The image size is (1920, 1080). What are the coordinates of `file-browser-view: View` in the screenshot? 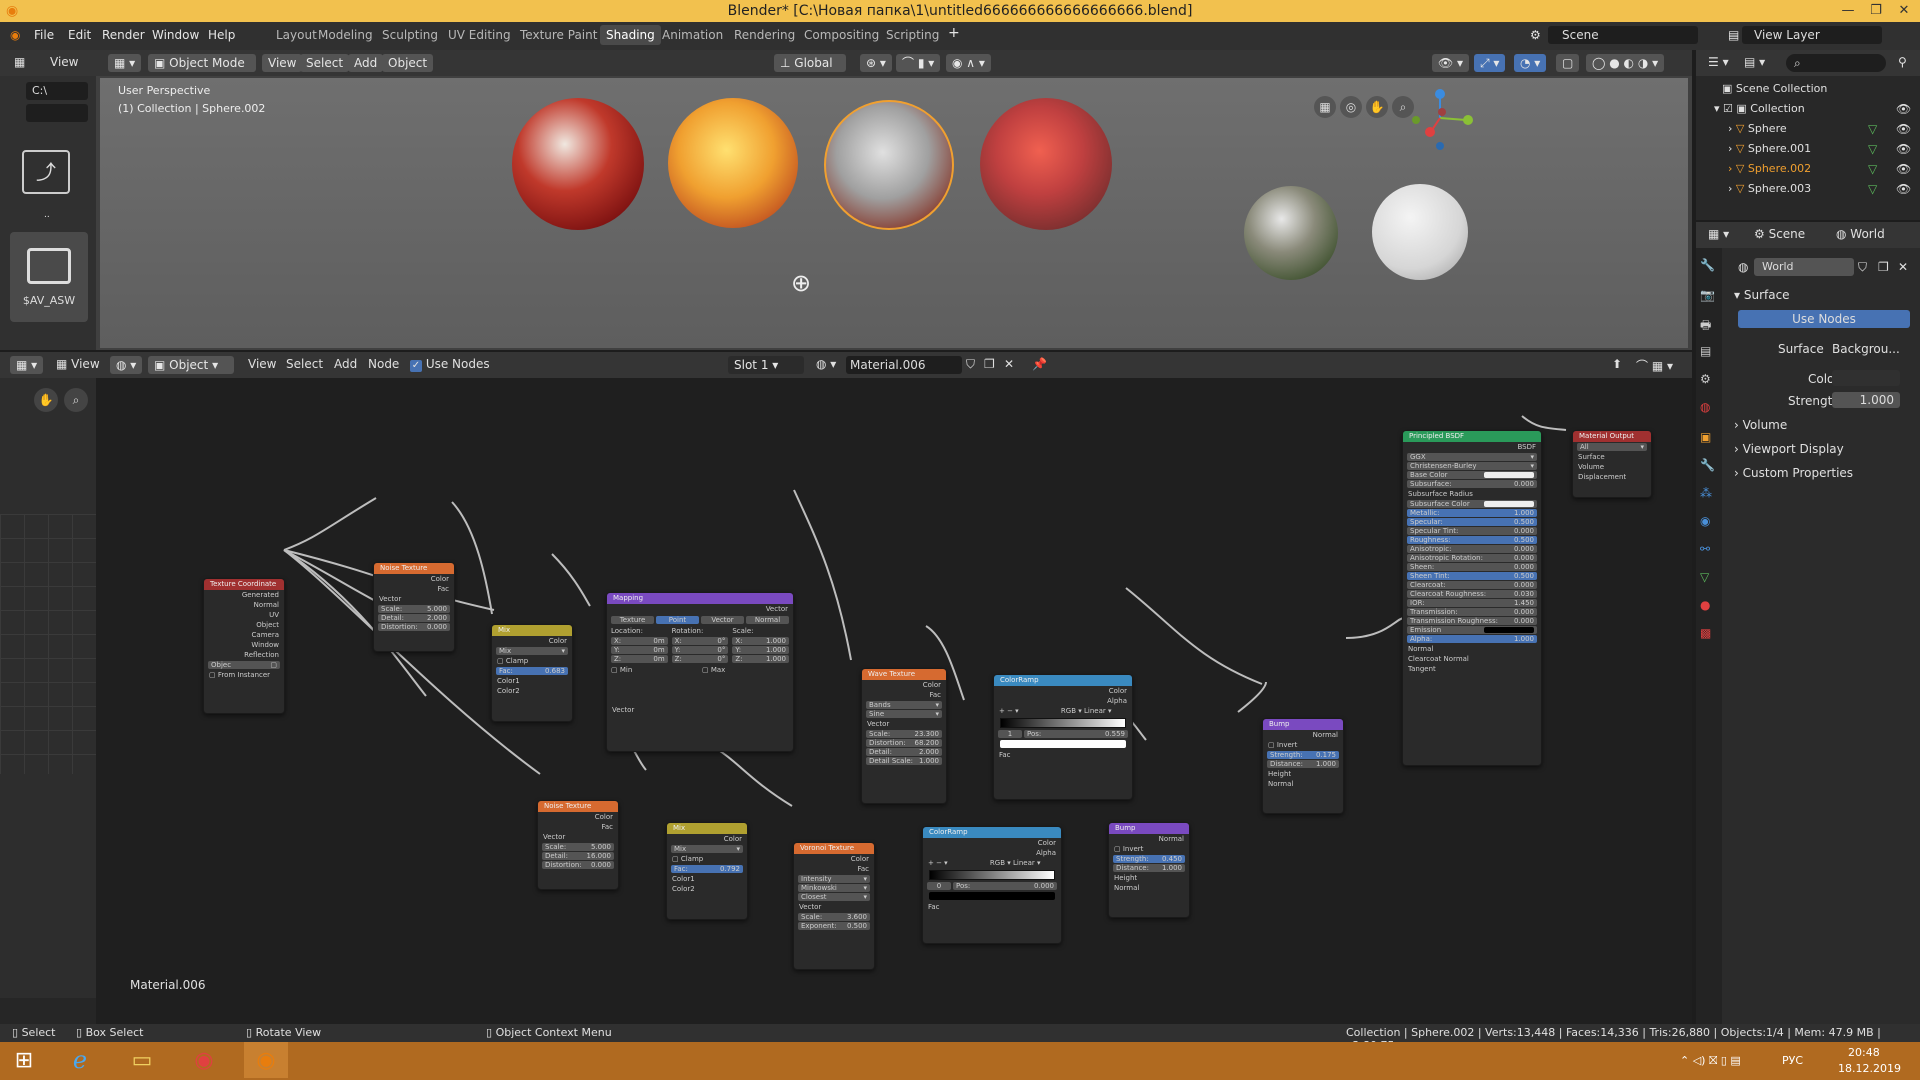 It's located at (64, 62).